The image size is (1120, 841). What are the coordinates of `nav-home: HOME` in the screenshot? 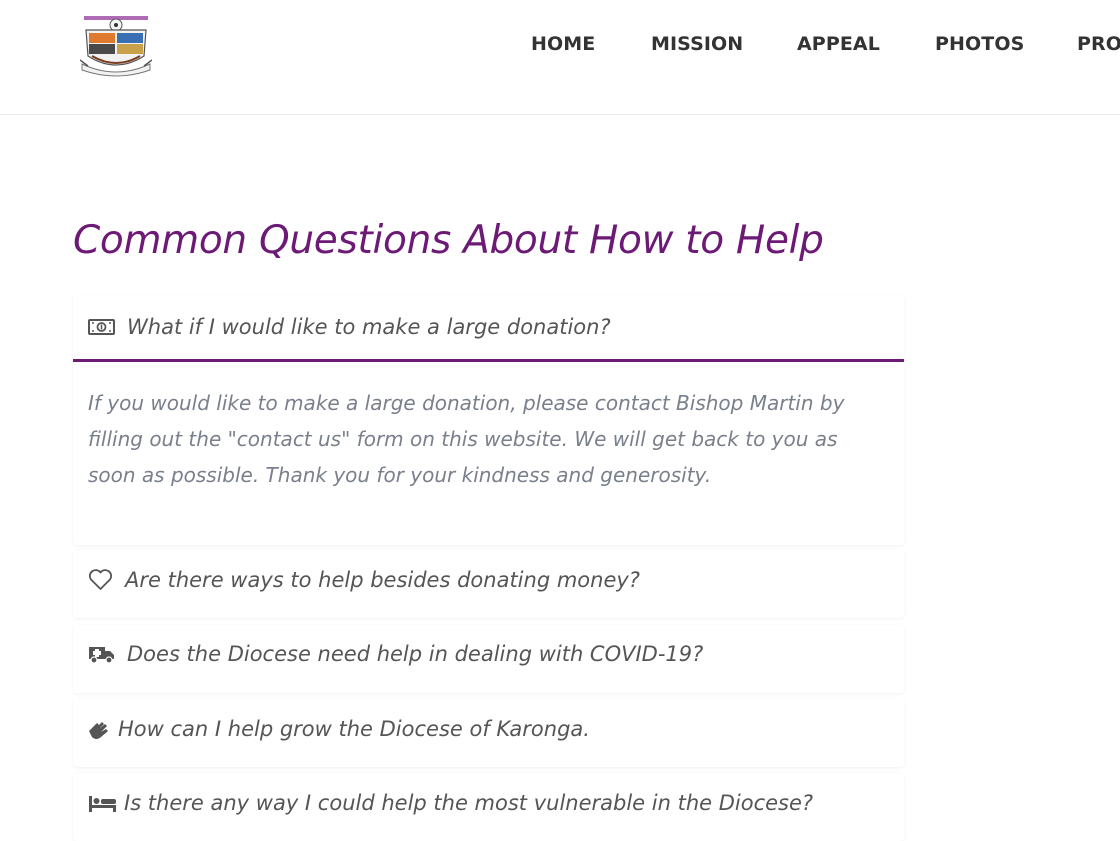 It's located at (563, 44).